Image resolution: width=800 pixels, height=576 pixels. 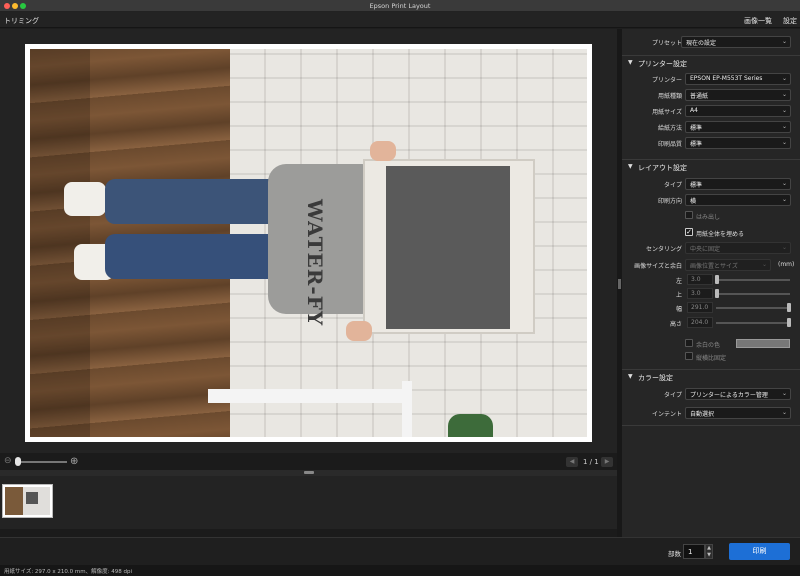 I want to click on top-margin-input: 3.0, so click(x=700, y=293).